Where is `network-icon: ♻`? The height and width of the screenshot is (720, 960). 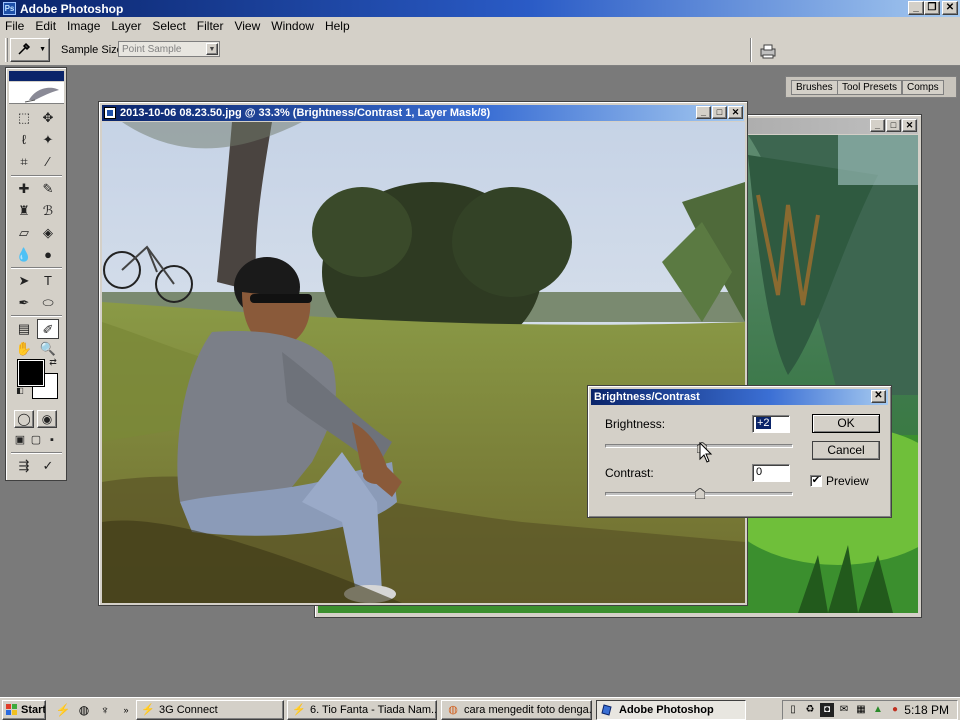
network-icon: ♻ is located at coordinates (810, 710).